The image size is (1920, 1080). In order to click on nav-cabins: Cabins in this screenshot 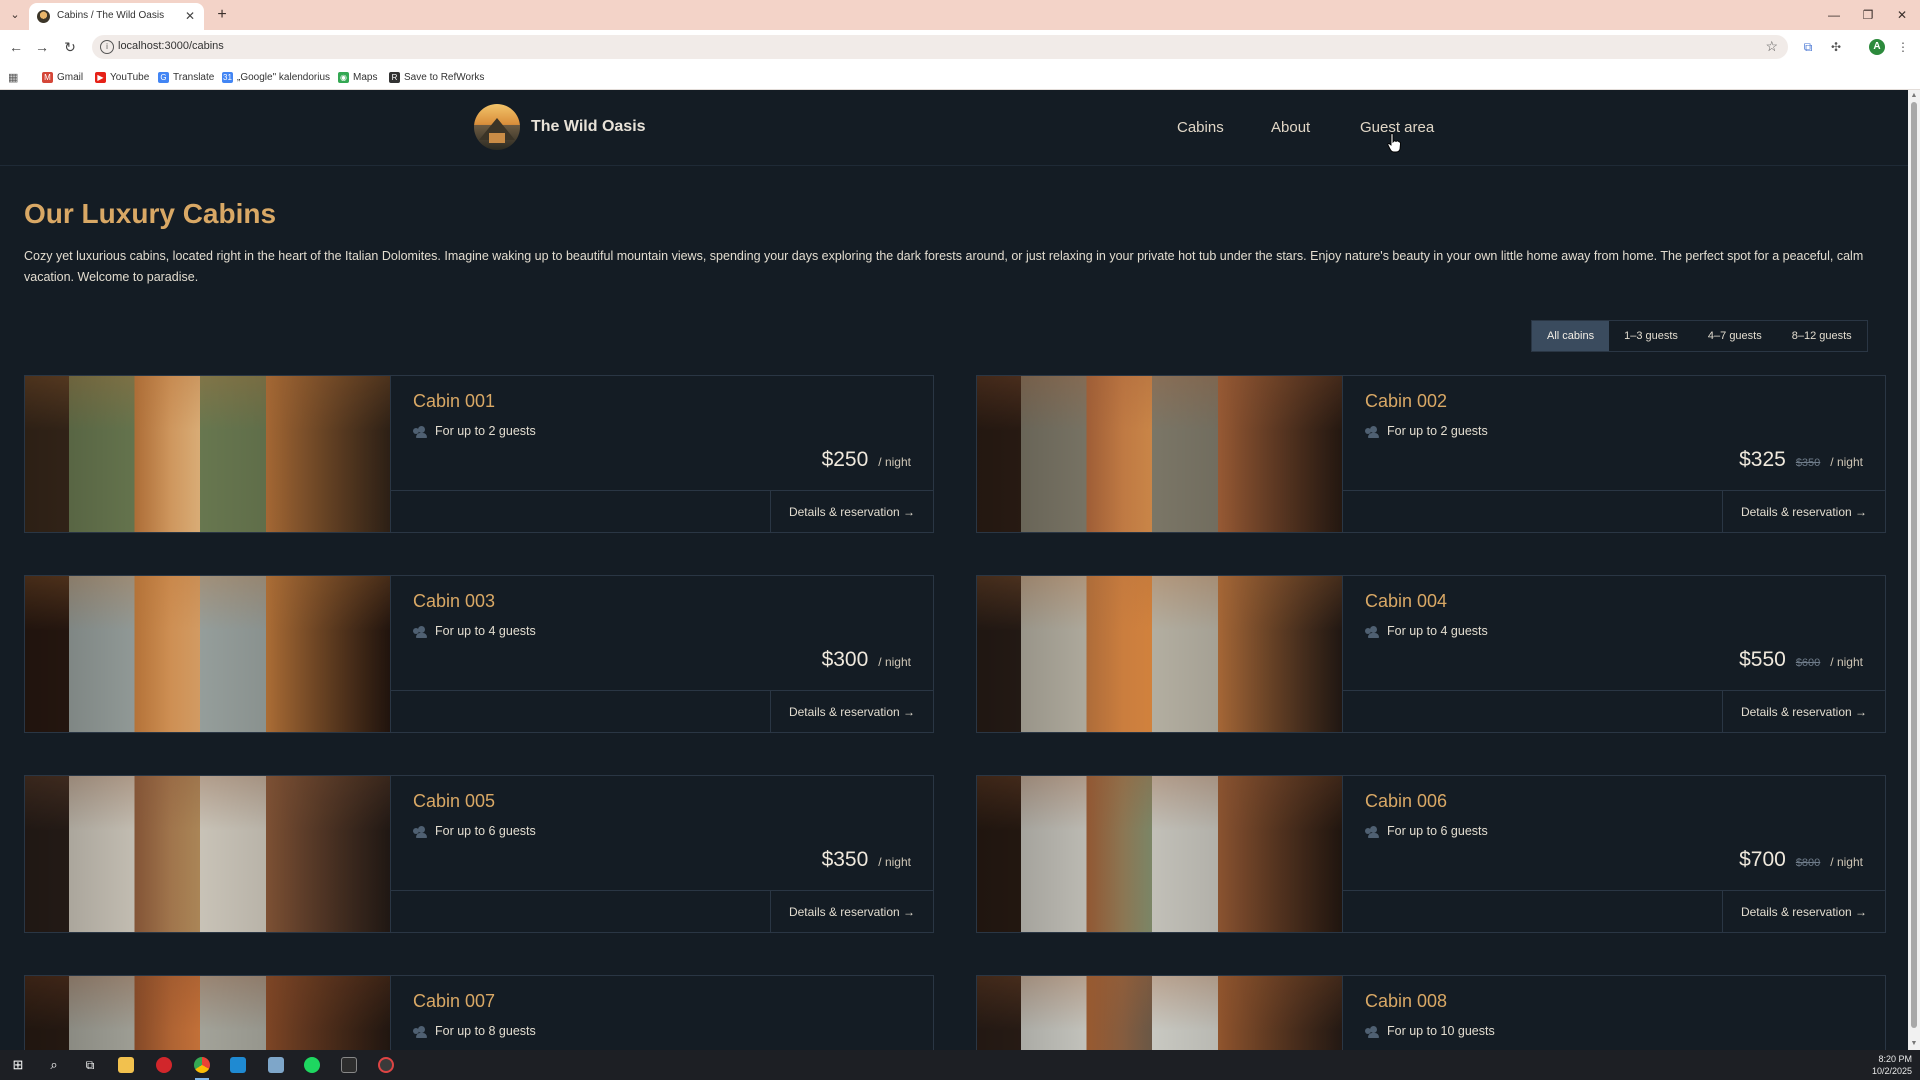, I will do `click(1200, 127)`.